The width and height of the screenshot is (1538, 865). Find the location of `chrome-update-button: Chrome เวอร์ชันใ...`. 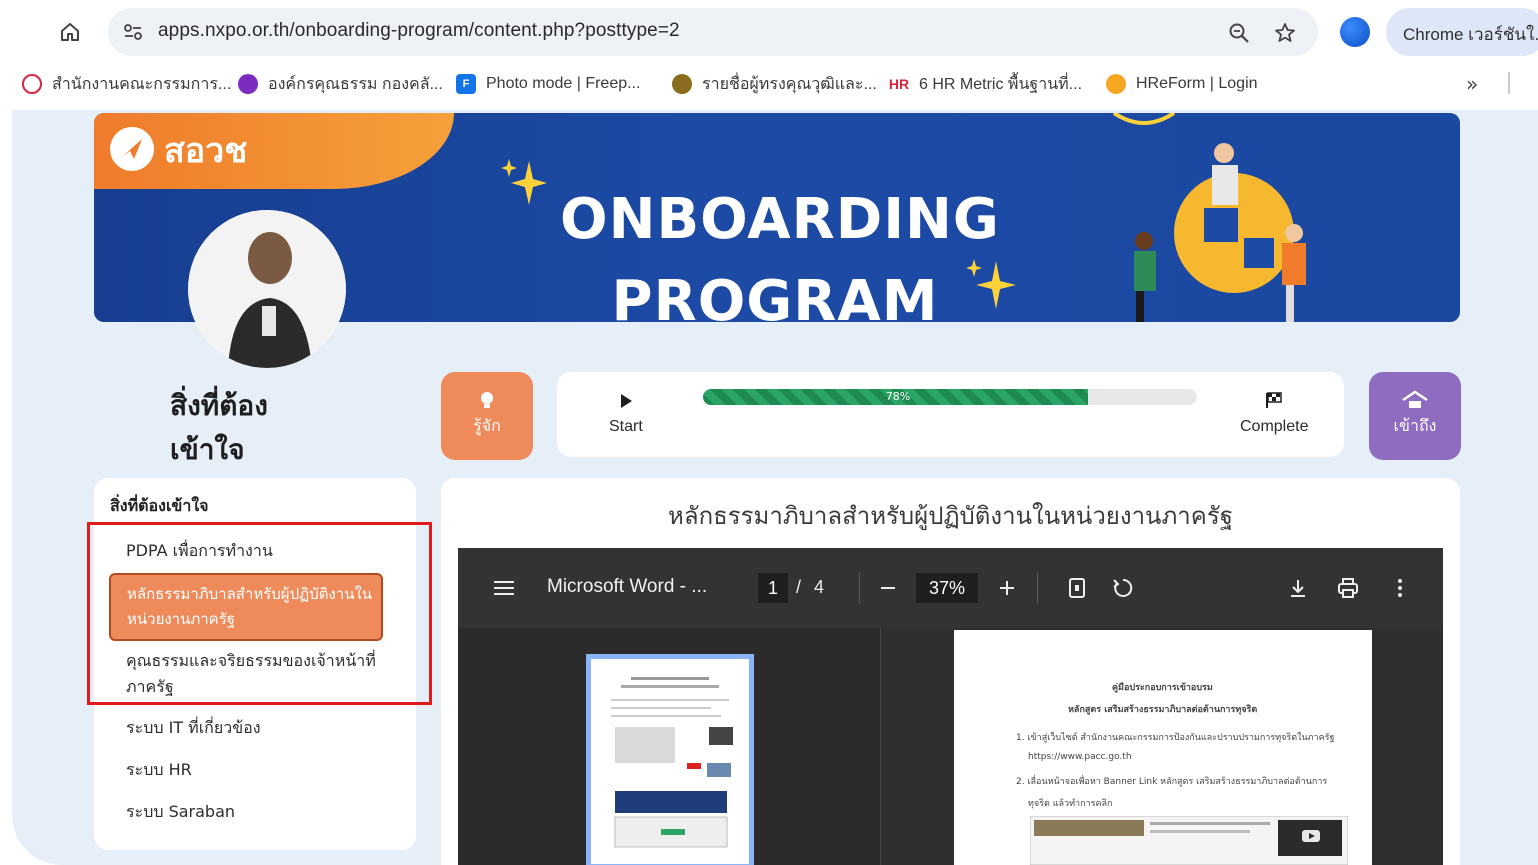

chrome-update-button: Chrome เวอร์ชันใ... is located at coordinates (1462, 32).